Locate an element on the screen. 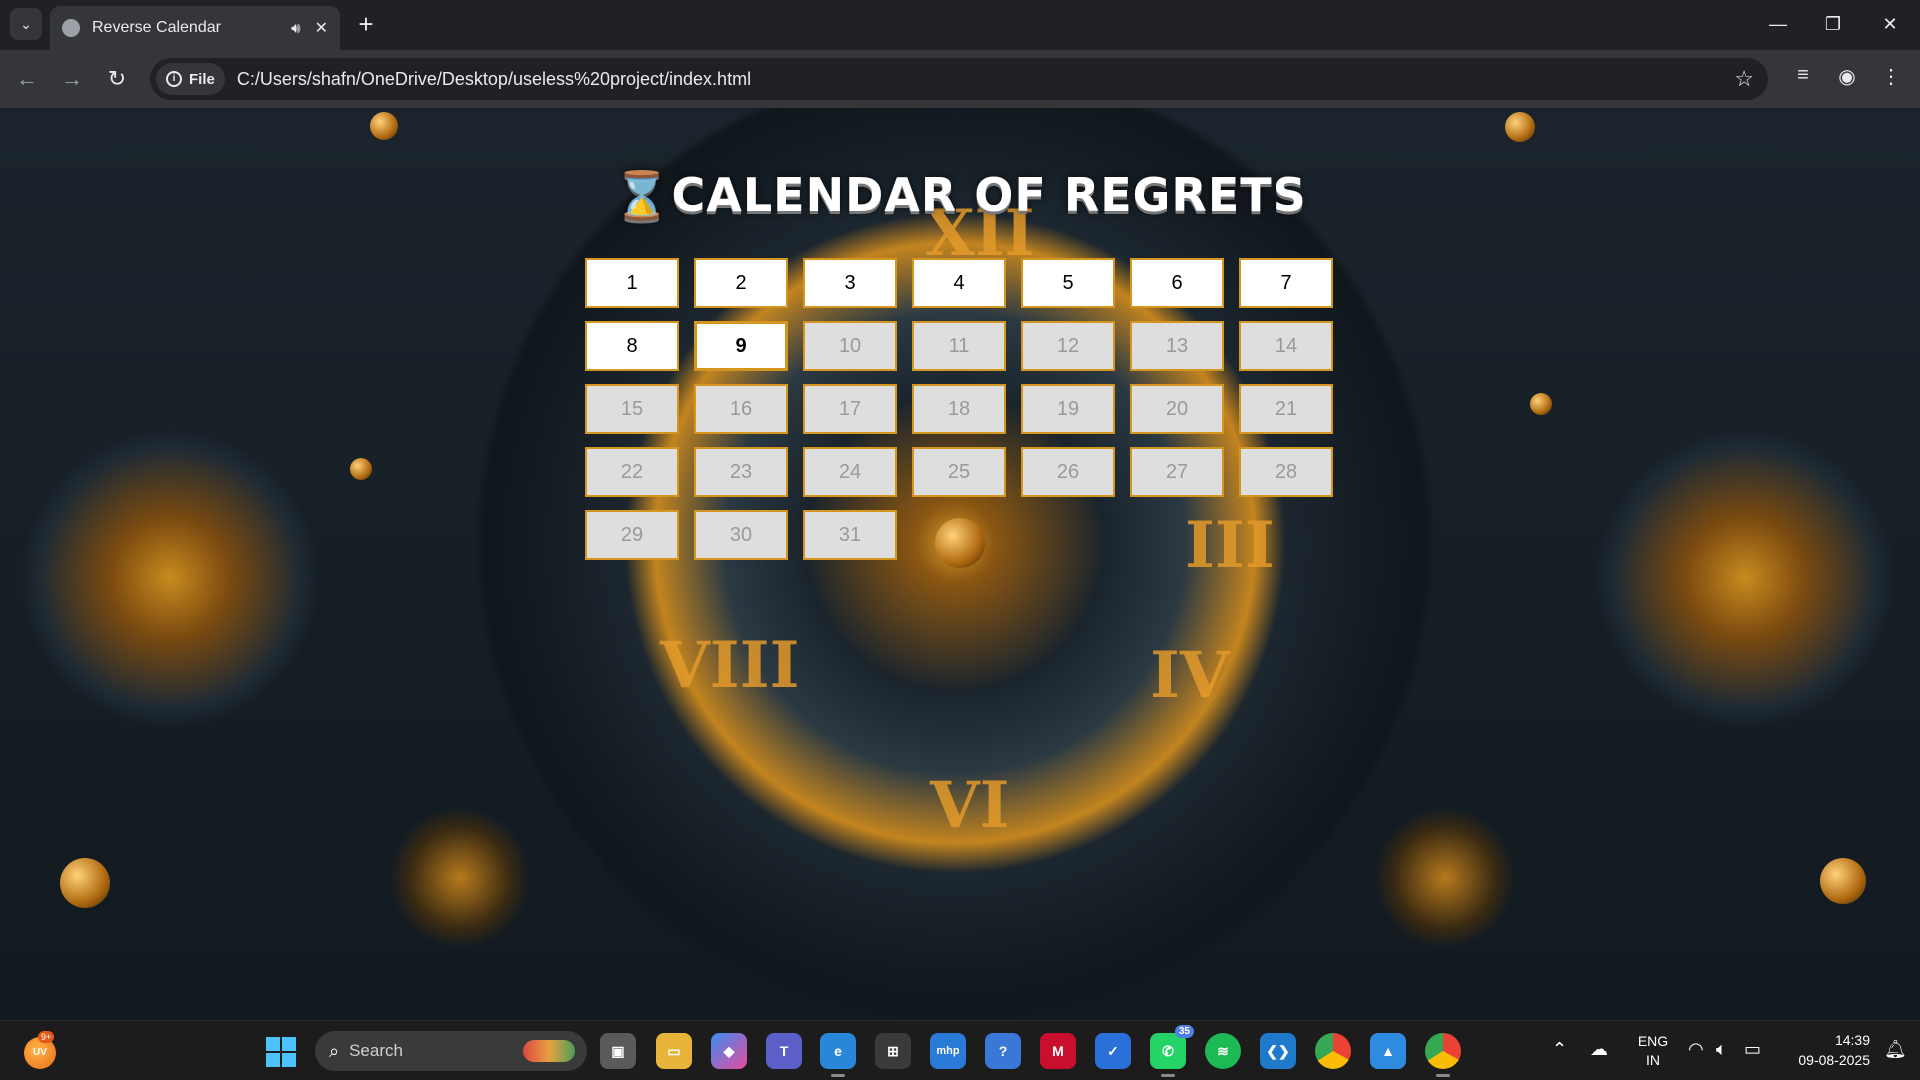  windows-start-icon is located at coordinates (281, 1052).